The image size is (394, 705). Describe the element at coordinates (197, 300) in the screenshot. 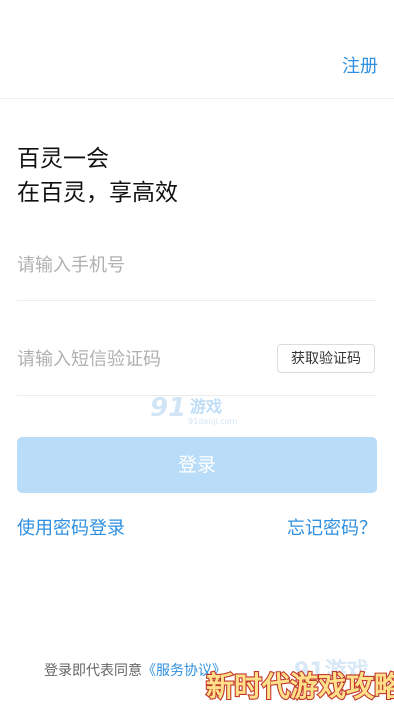

I see `phone-divider` at that location.